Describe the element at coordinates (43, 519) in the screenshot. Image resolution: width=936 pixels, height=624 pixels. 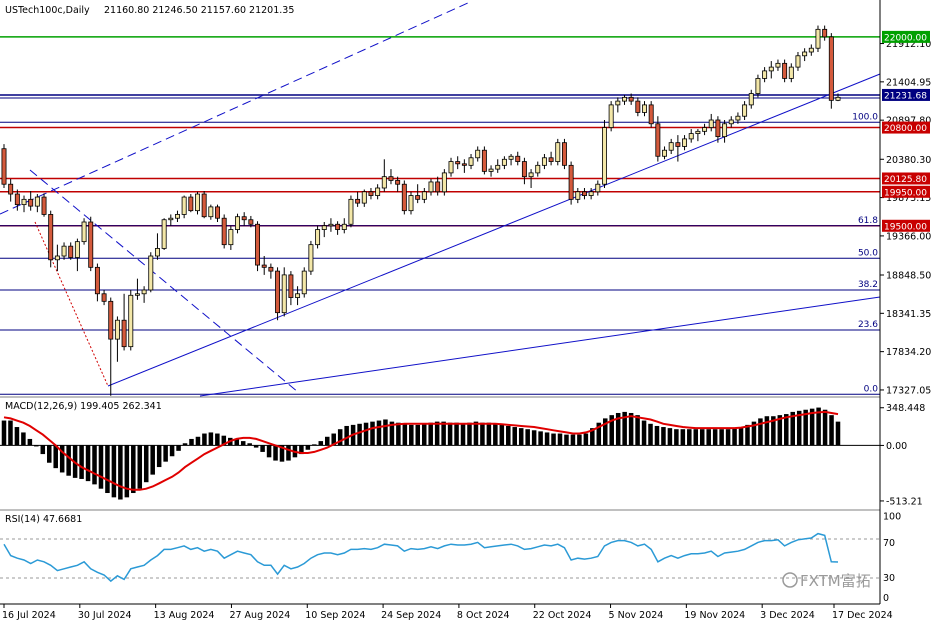
I see `rsi-title: RSI(14) 47.6681` at that location.